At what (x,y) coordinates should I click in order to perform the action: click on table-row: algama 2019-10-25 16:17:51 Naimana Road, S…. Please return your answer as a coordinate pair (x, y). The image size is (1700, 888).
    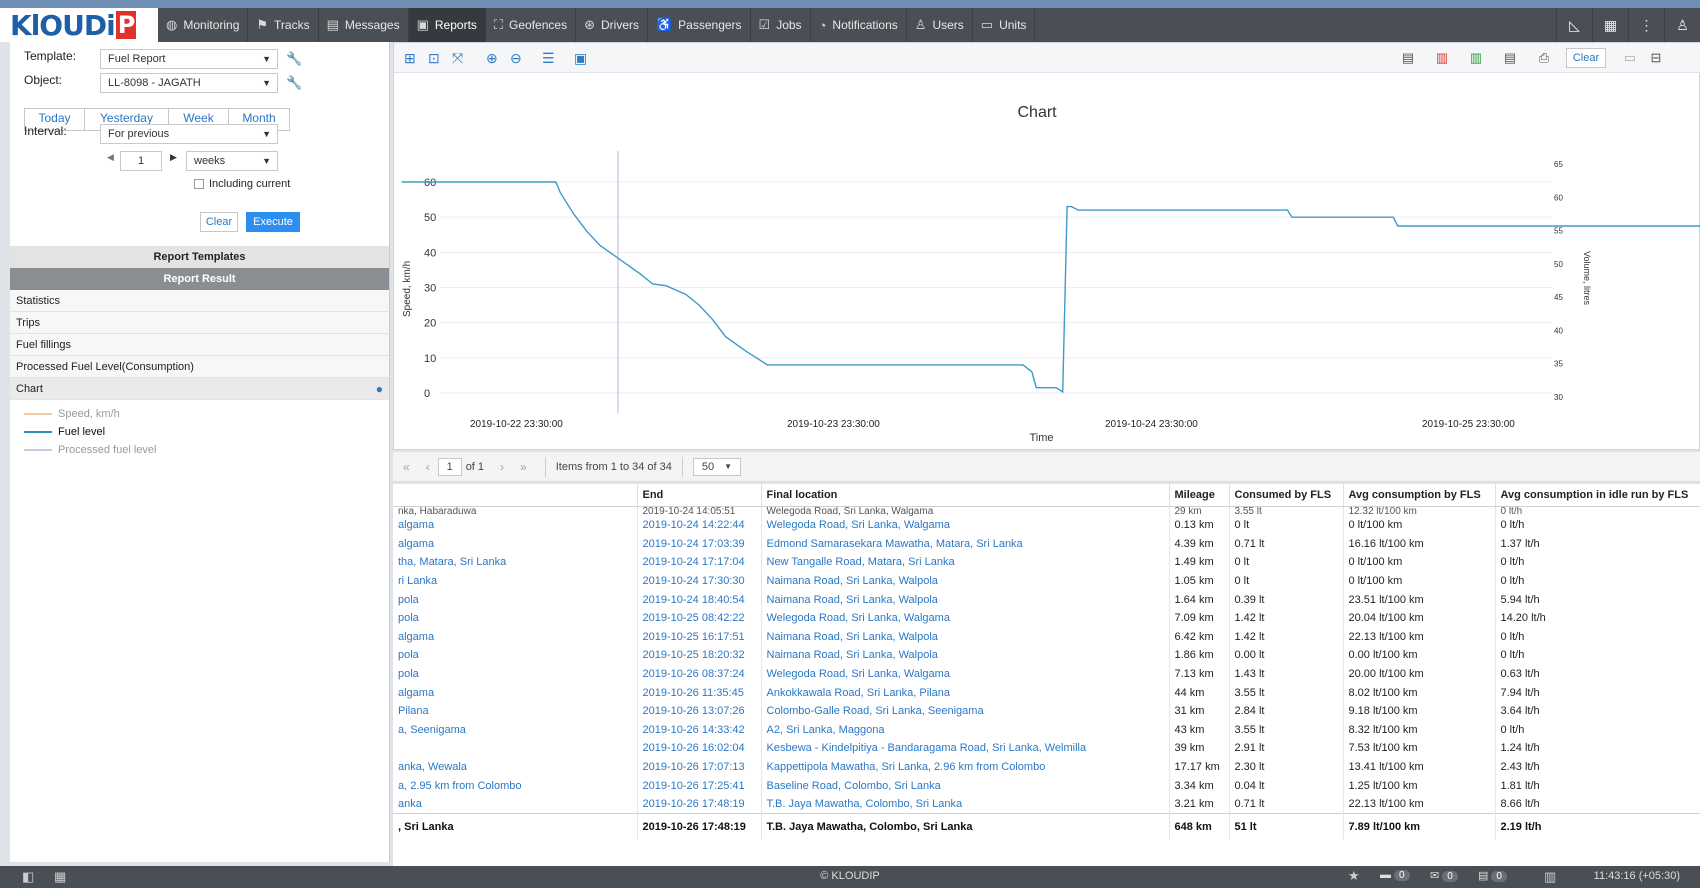
    Looking at the image, I should click on (1046, 637).